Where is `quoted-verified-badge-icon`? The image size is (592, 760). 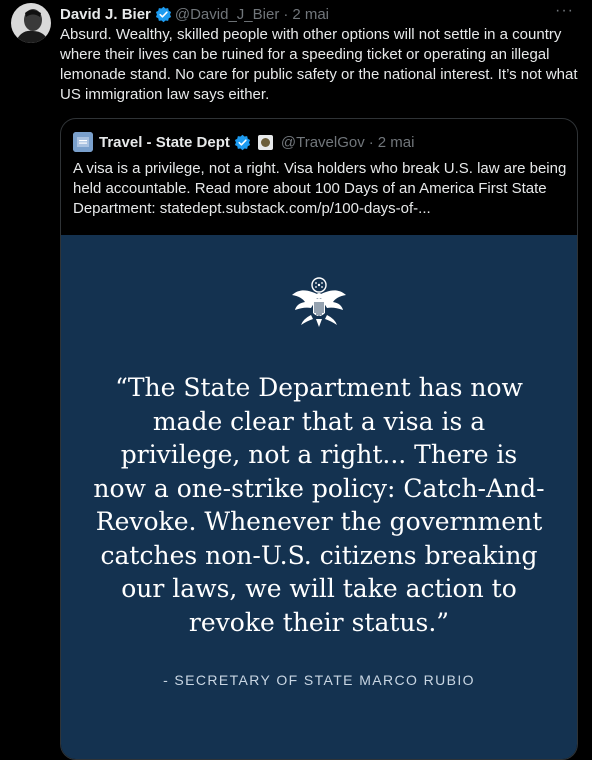
quoted-verified-badge-icon is located at coordinates (242, 142).